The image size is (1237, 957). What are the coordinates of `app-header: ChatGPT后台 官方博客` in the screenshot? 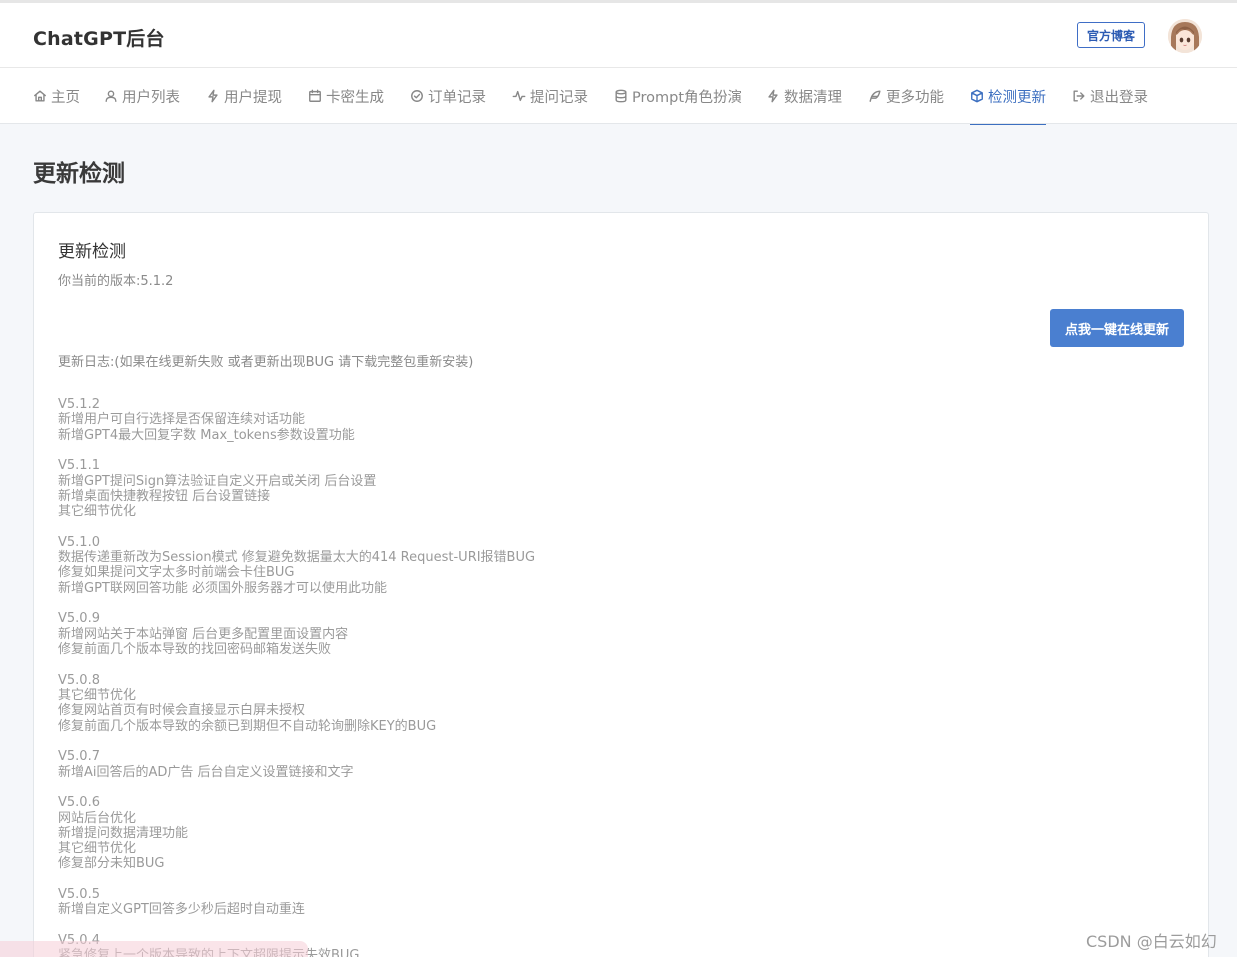 It's located at (618, 35).